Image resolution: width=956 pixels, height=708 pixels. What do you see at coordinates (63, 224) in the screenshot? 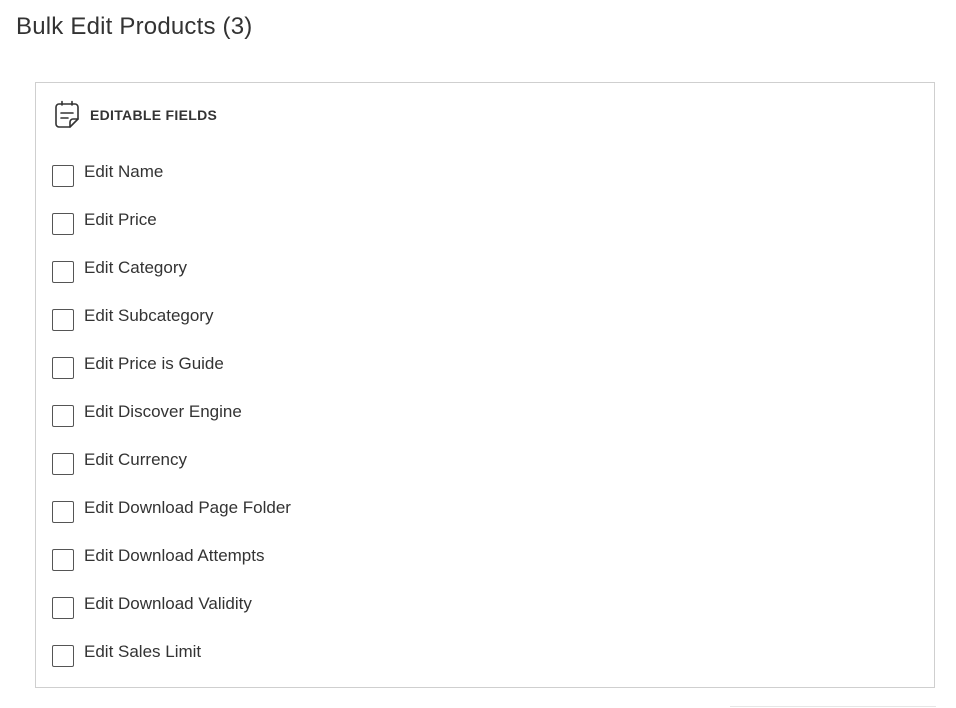
I see `edit-price-checkbox` at bounding box center [63, 224].